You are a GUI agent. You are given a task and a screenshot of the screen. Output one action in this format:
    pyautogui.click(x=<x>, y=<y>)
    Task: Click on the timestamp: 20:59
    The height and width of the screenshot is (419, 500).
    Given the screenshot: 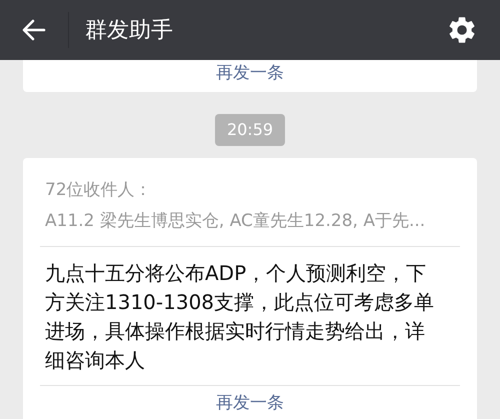 What is the action you would take?
    pyautogui.click(x=250, y=130)
    